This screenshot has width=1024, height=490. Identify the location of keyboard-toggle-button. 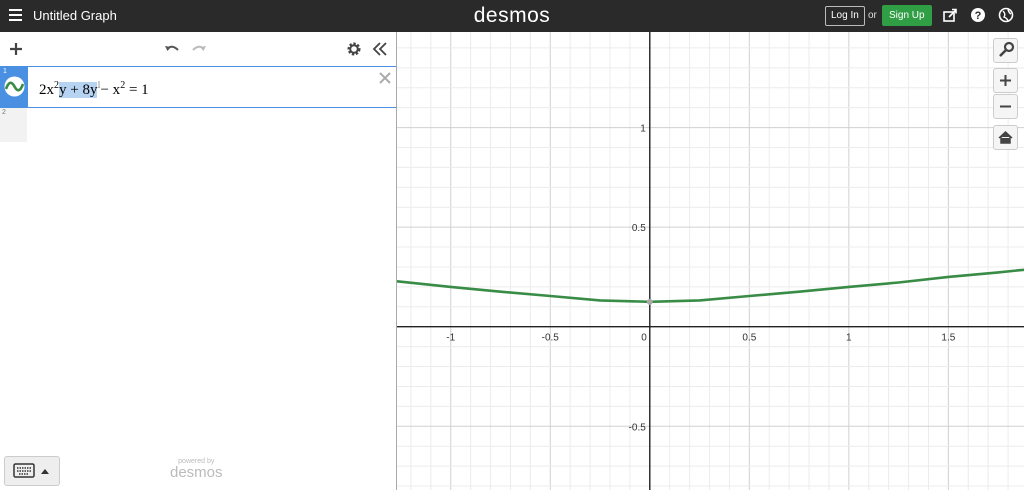
(32, 471).